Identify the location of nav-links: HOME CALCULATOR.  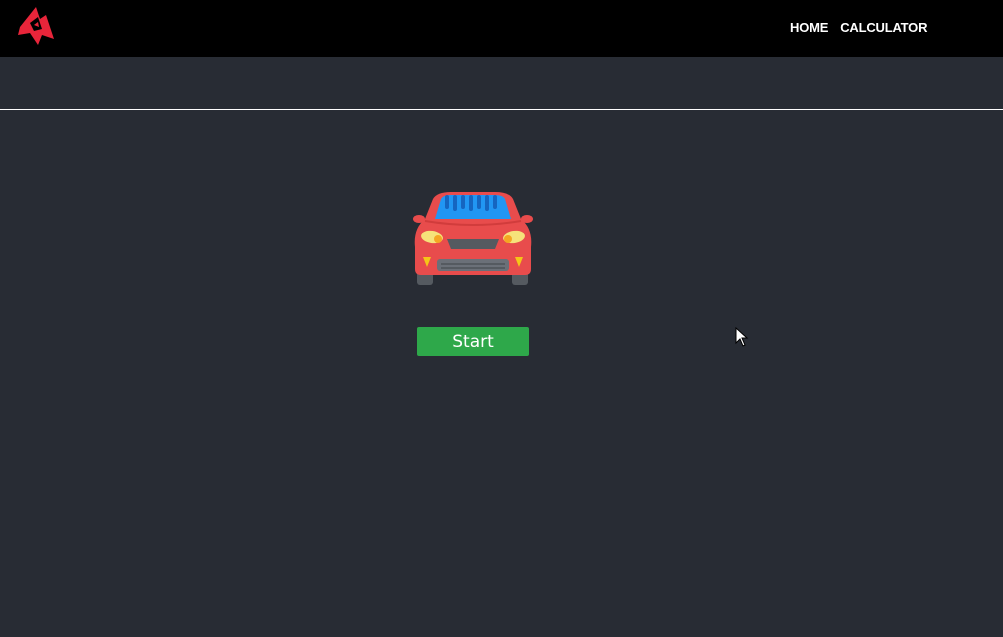
(858, 27).